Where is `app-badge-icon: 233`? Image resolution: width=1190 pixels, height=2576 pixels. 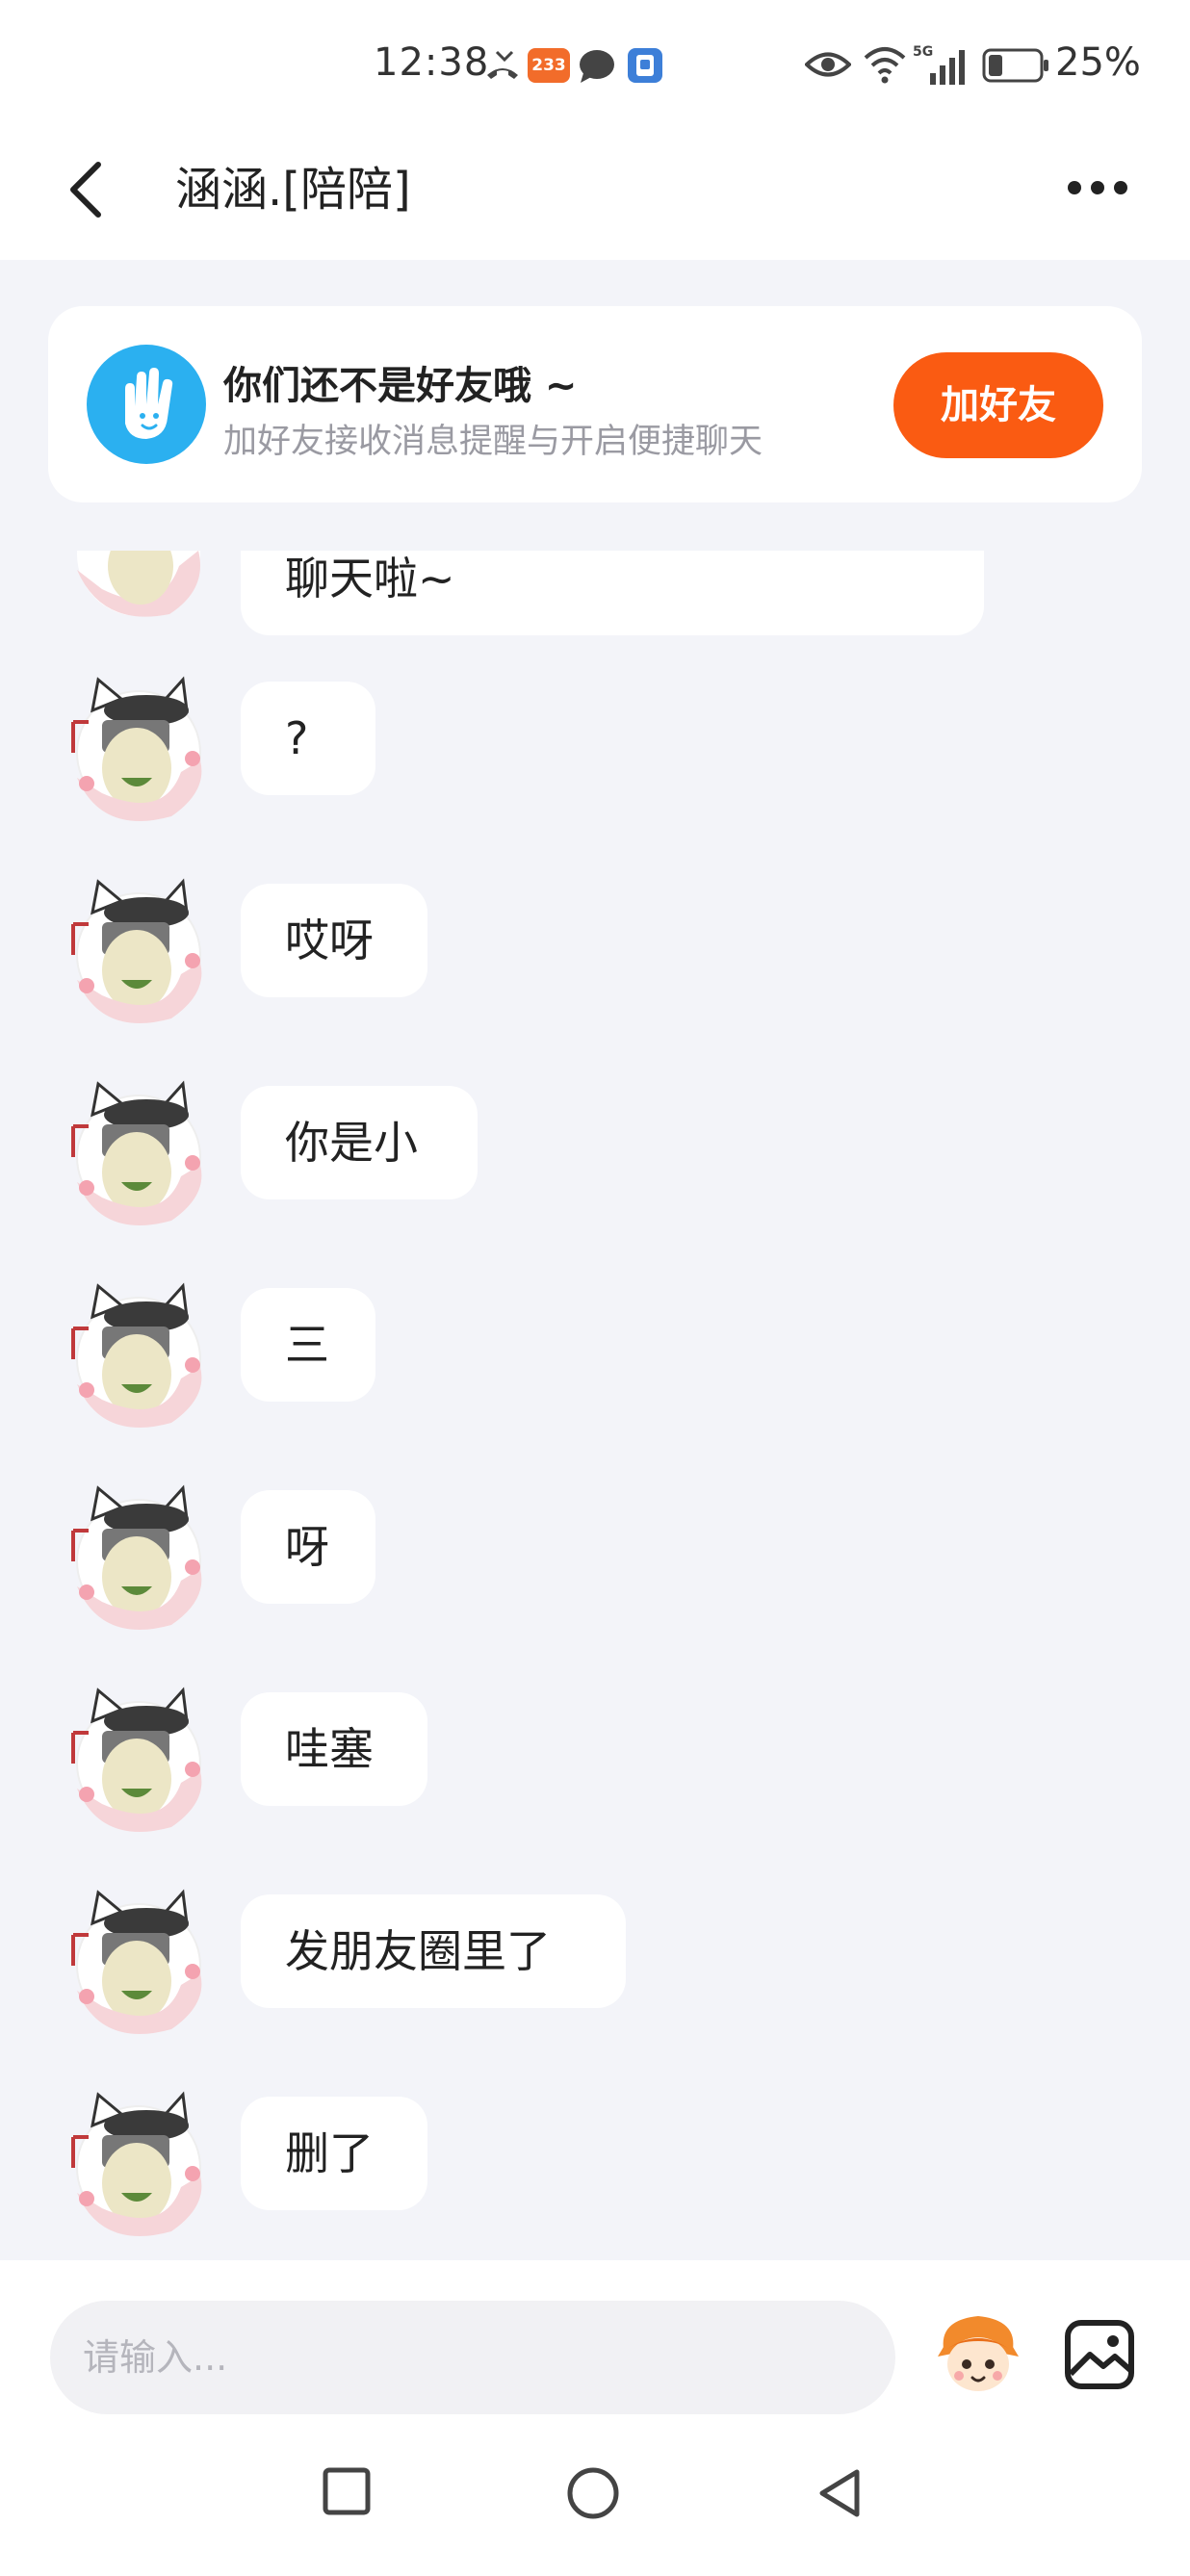 app-badge-icon: 233 is located at coordinates (549, 65).